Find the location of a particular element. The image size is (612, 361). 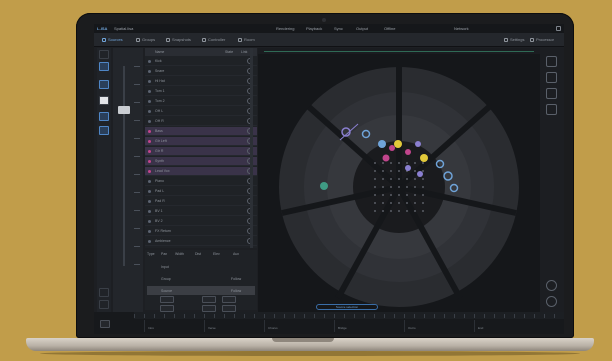

view-button is located at coordinates (104, 84).